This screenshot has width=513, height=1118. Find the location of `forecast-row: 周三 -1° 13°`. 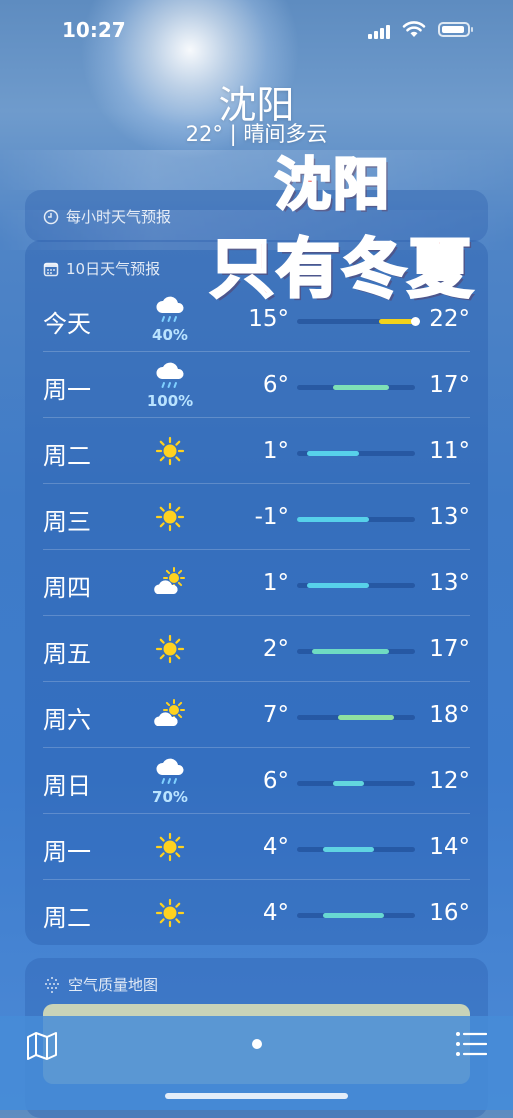

forecast-row: 周三 -1° 13° is located at coordinates (256, 517).